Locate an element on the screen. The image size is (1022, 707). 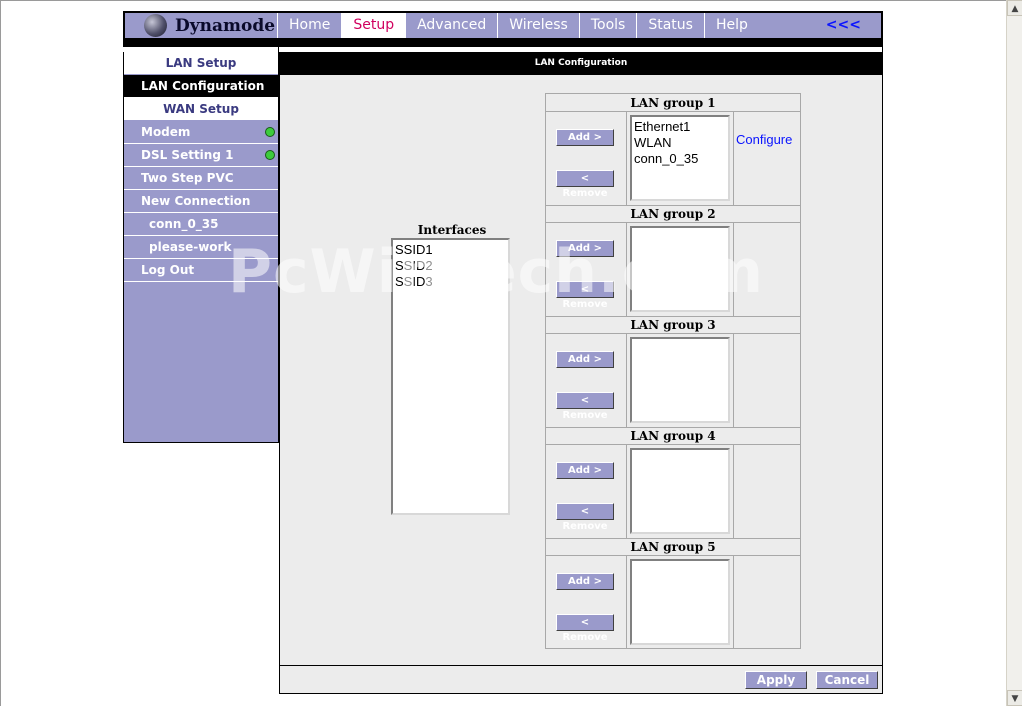
main-nav-tabs: Home Setup Advanced Wireless Tools Status Help is located at coordinates (518, 25).